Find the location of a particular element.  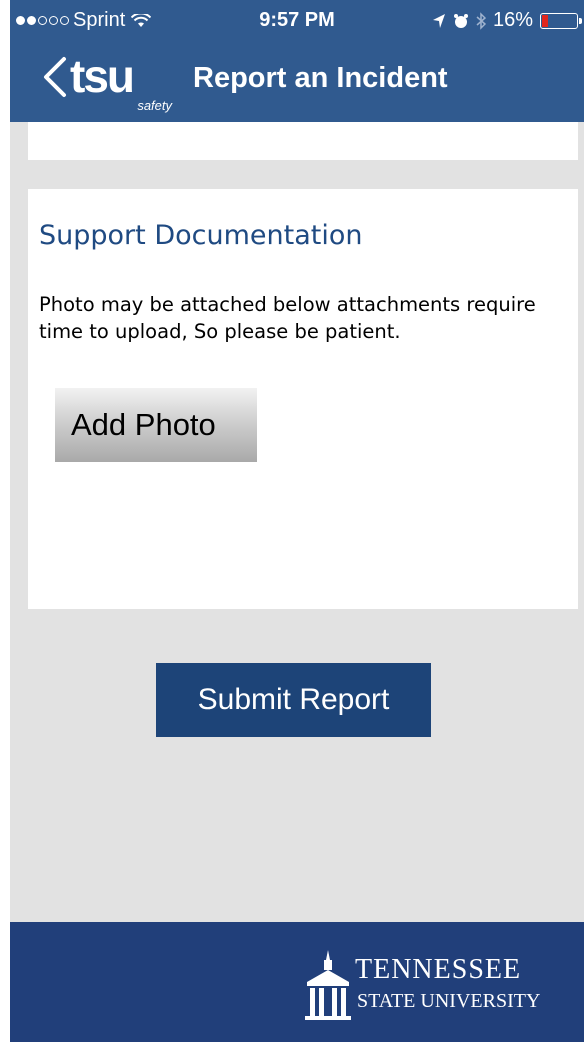

section-title: Support Documentation is located at coordinates (201, 235).